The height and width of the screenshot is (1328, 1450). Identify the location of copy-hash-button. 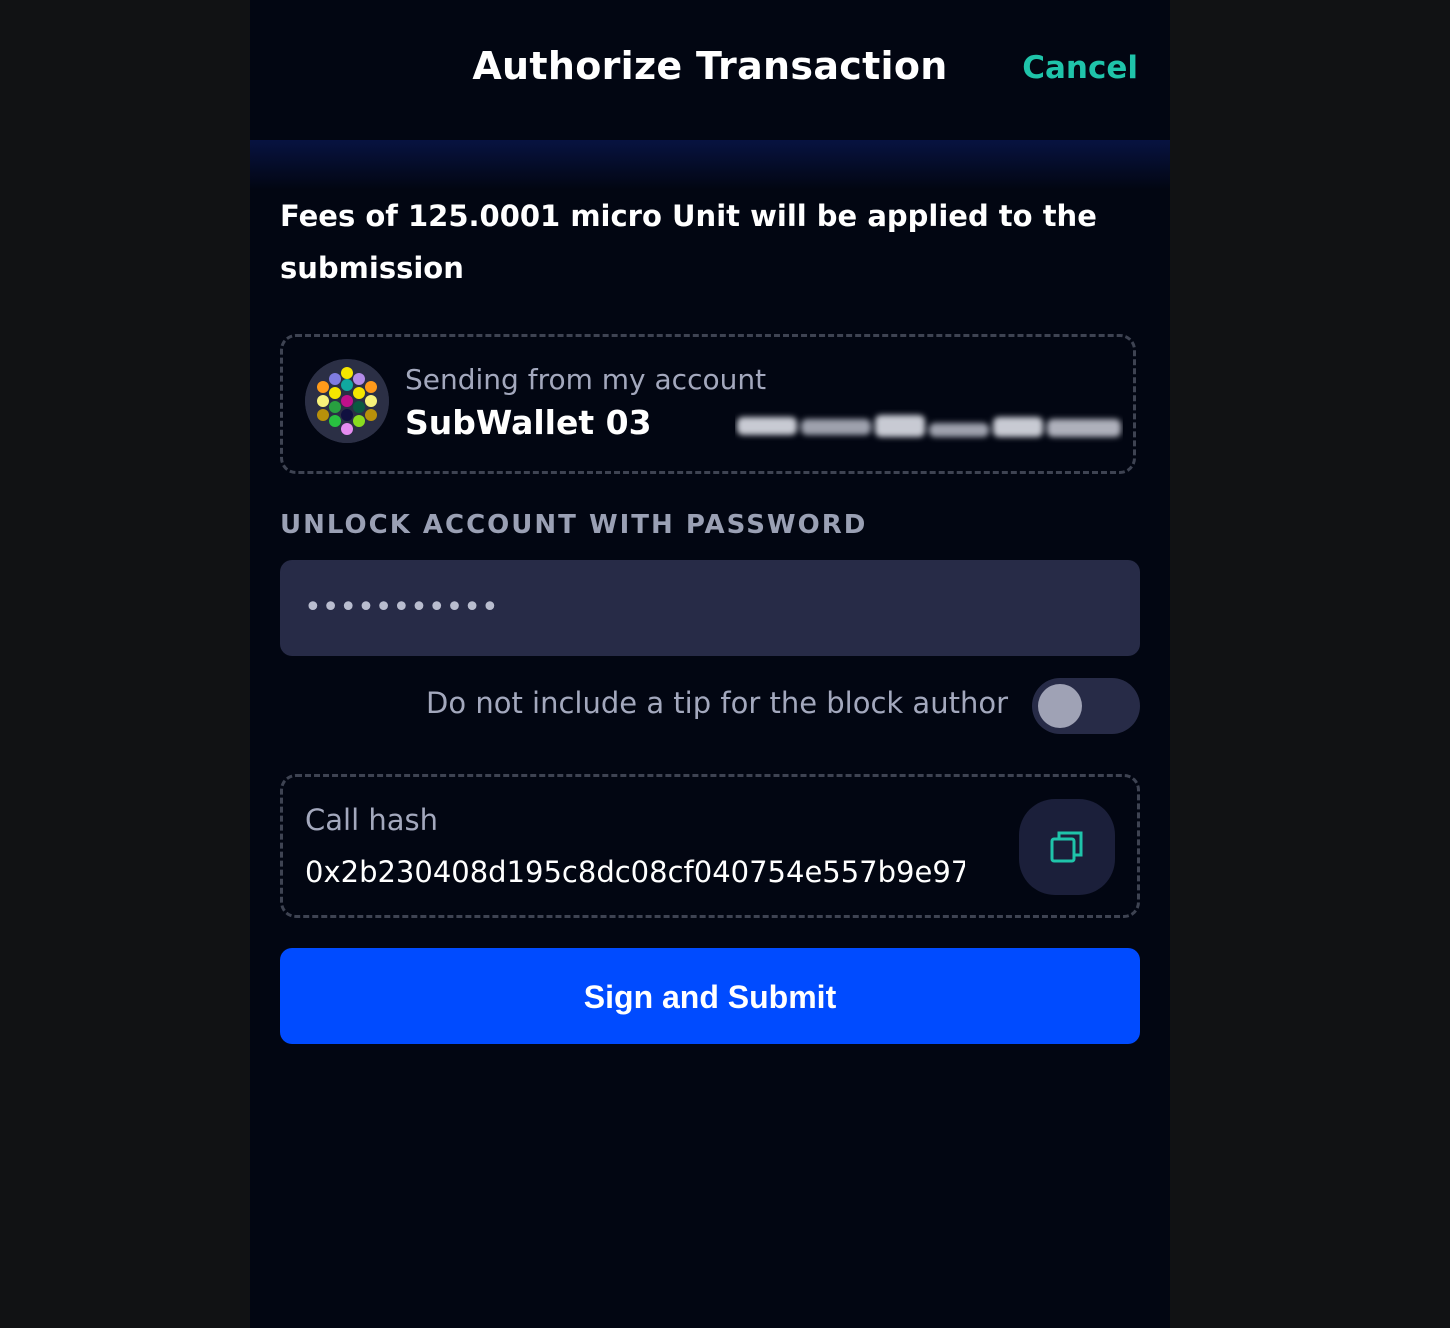
(1067, 847).